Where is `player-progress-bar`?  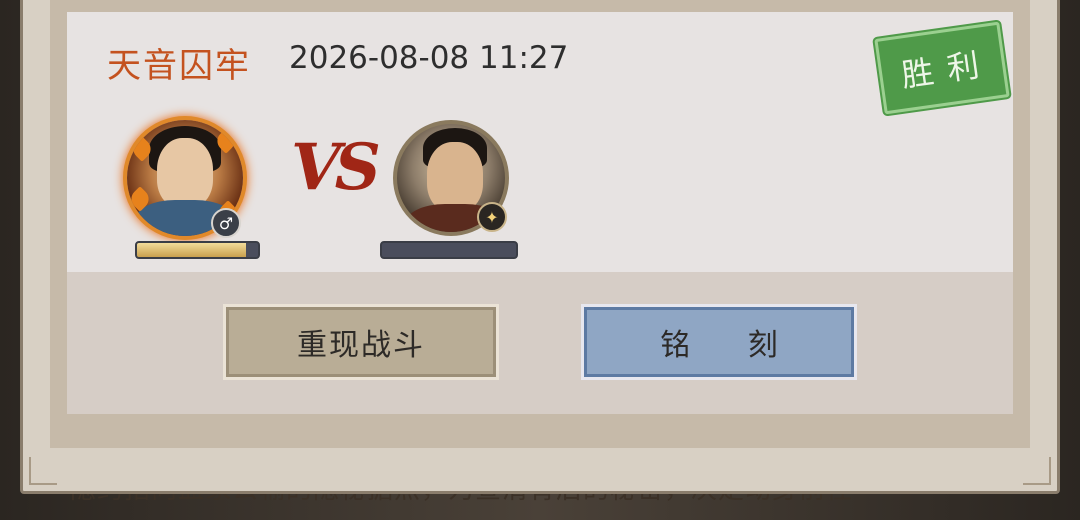 player-progress-bar is located at coordinates (197, 250).